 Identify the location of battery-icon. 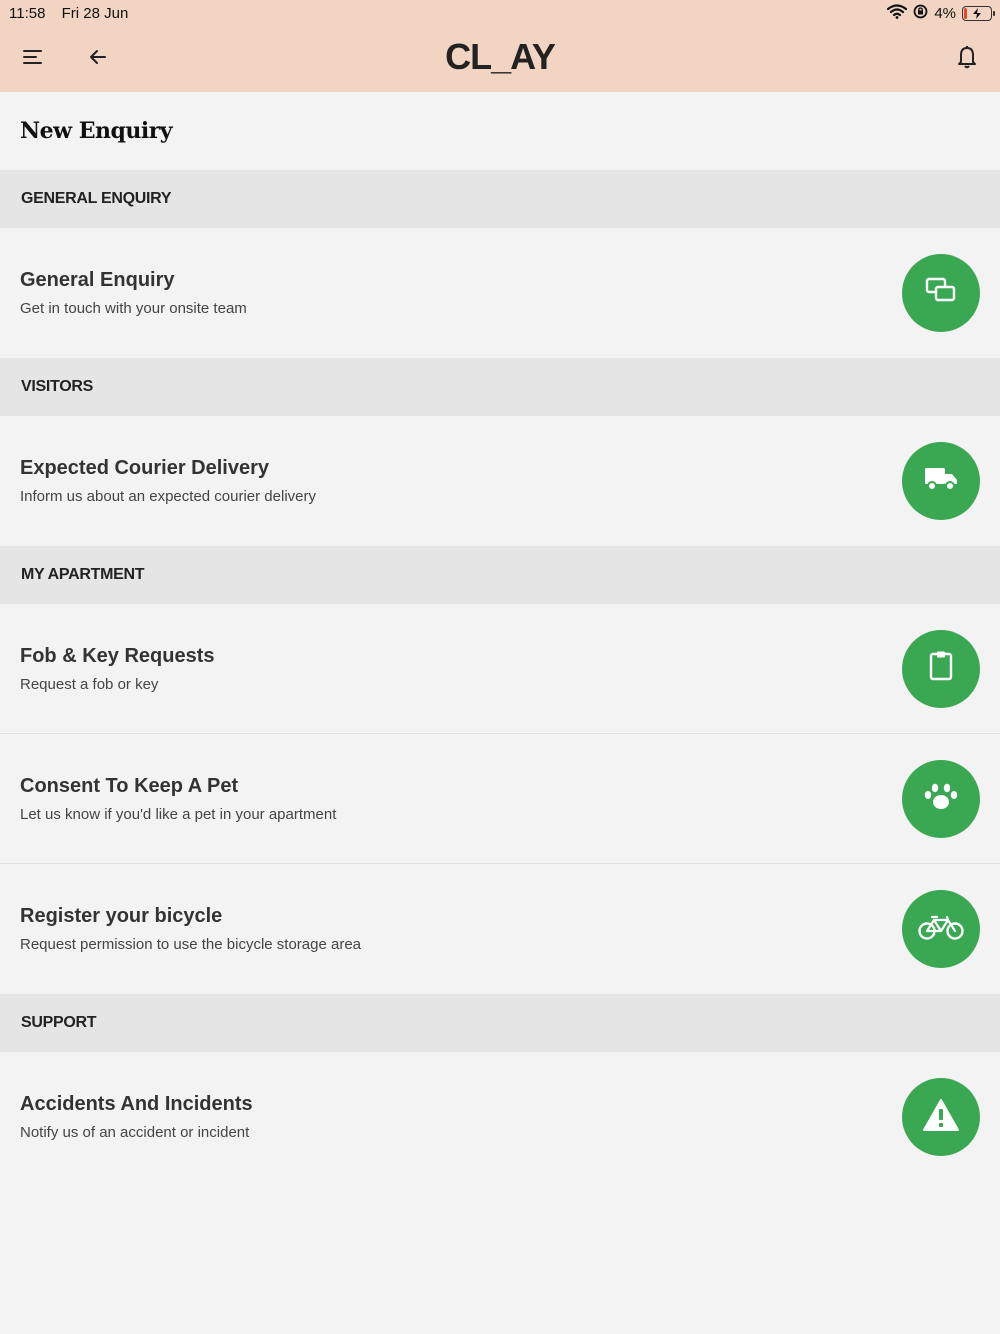
(978, 13).